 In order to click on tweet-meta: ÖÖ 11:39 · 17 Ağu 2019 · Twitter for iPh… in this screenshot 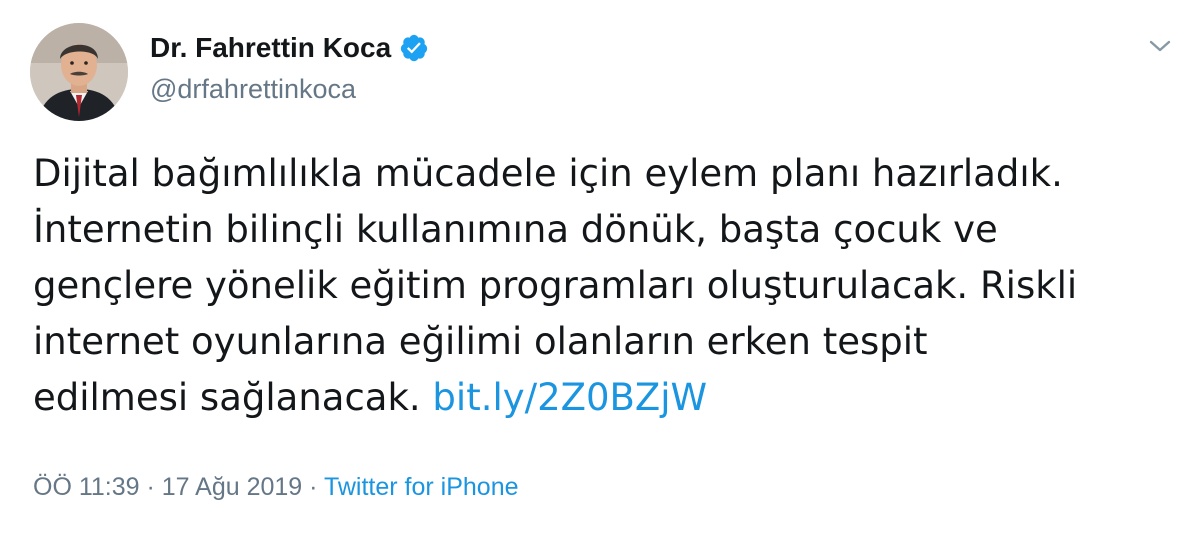, I will do `click(276, 487)`.